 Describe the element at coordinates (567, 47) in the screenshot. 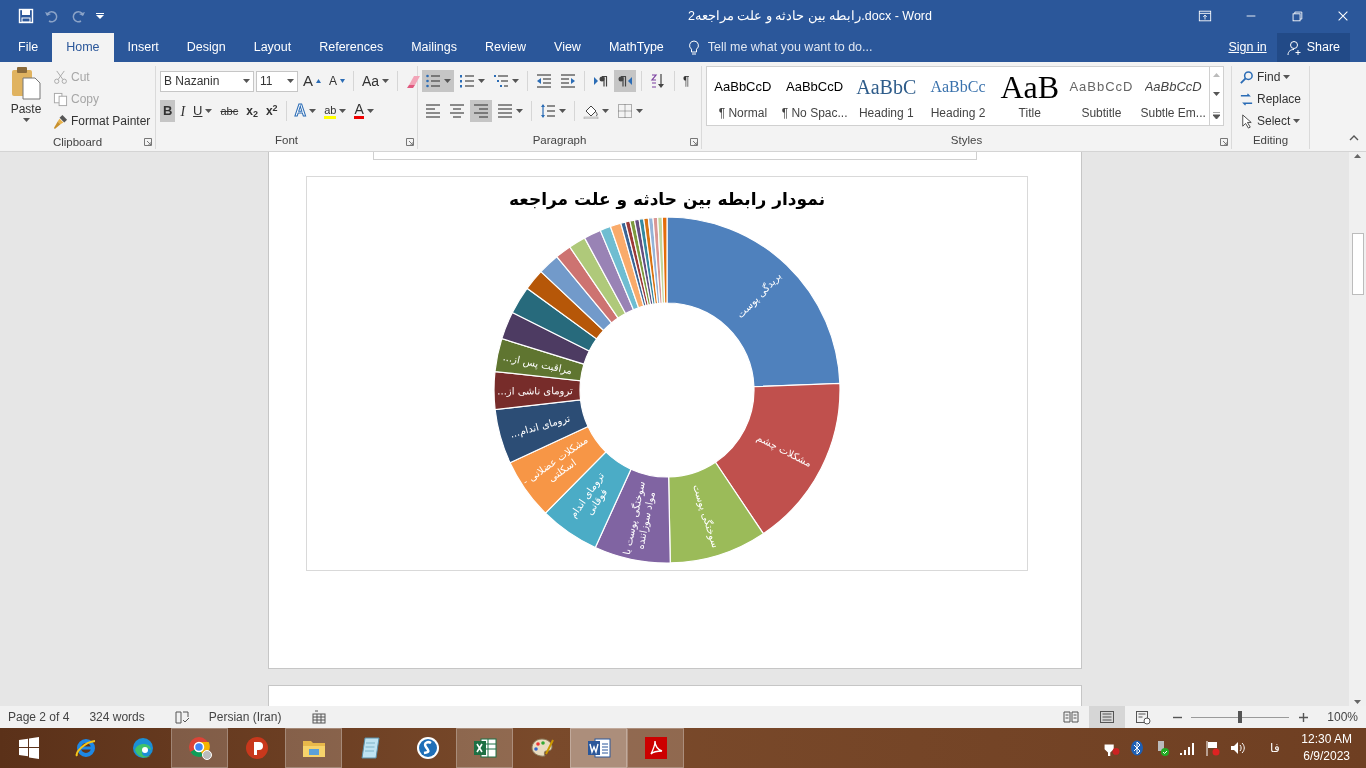

I see `ribbon-tab: View` at that location.